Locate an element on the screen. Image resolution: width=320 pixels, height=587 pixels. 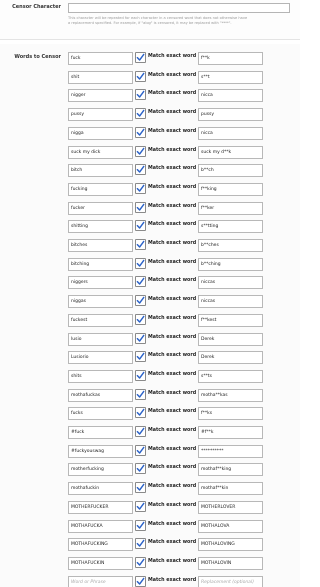
censor-word-input: lusio is located at coordinates (100, 339).